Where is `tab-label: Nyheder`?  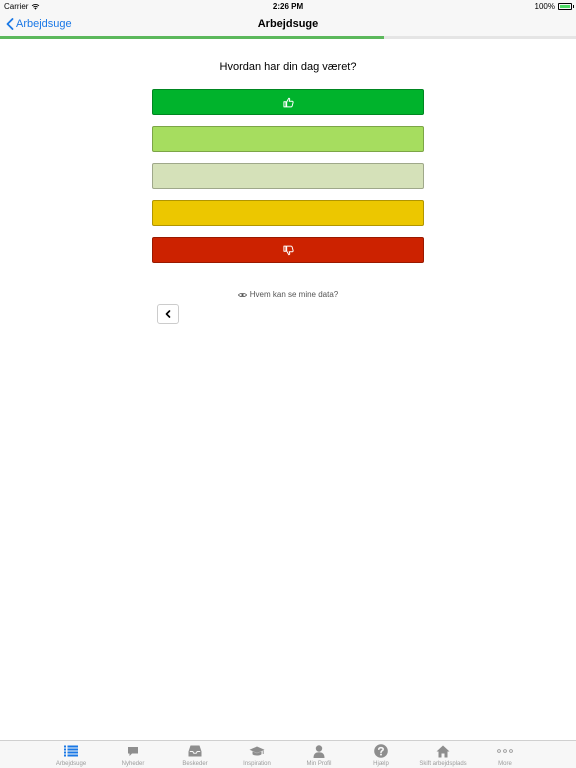
tab-label: Nyheder is located at coordinates (133, 764).